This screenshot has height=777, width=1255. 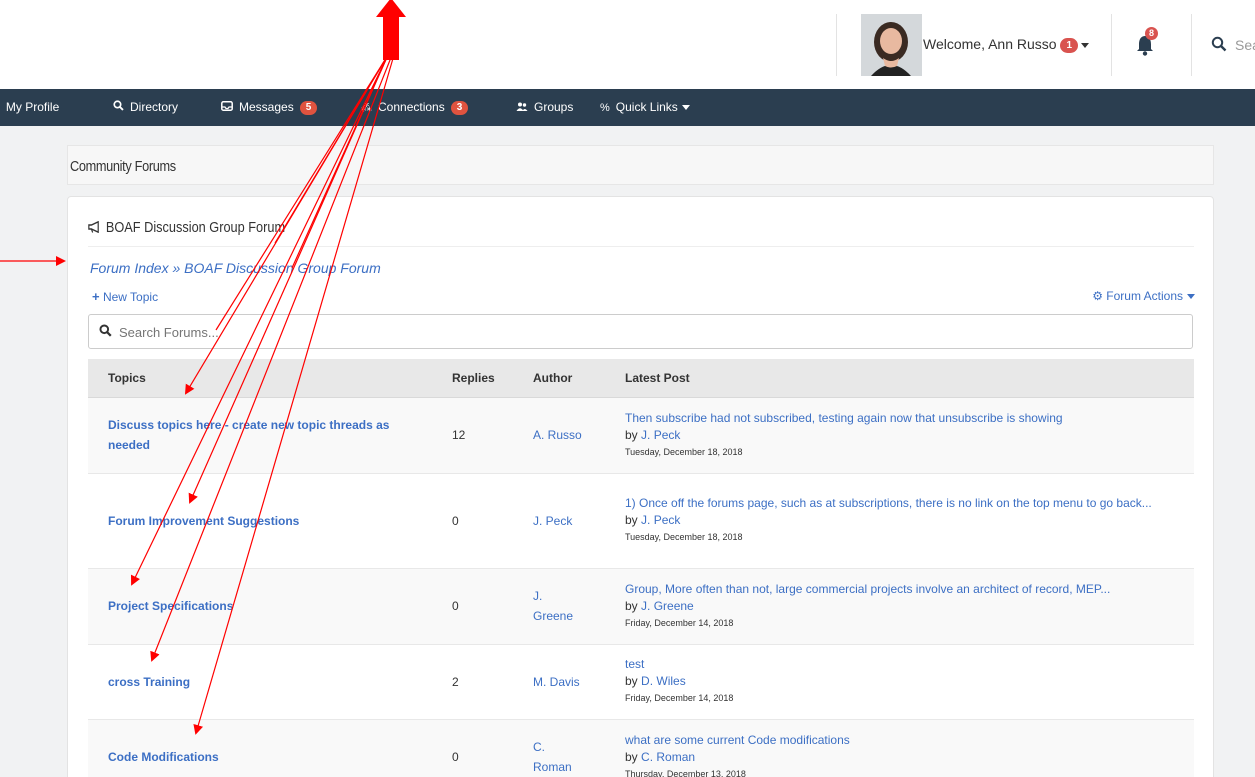 What do you see at coordinates (270, 606) in the screenshot?
I see `topic-link: Project Specifications` at bounding box center [270, 606].